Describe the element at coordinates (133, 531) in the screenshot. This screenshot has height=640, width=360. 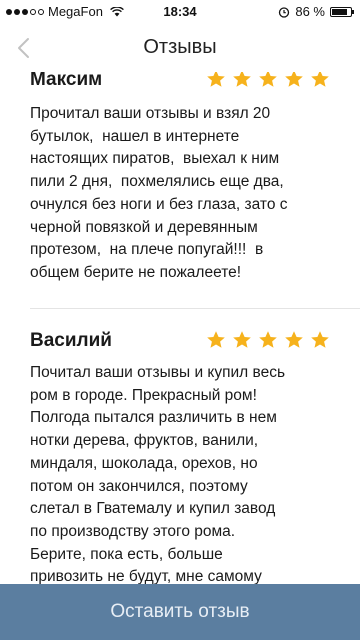
I see `review-text-line: по производству этого рома.` at that location.